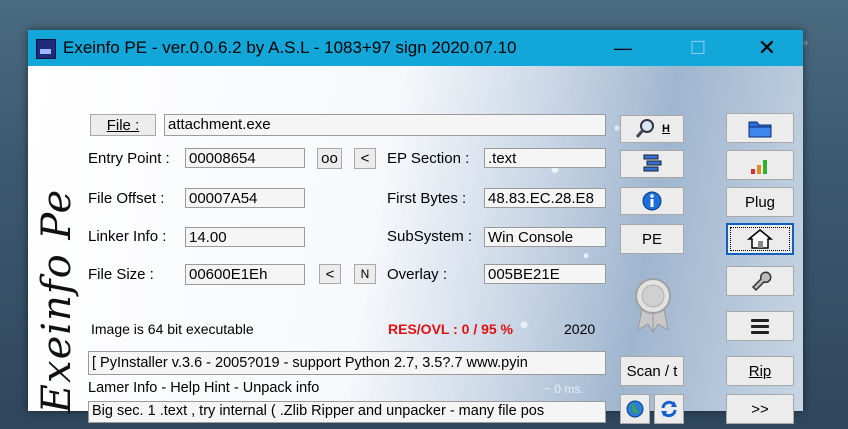 Image resolution: width=848 pixels, height=429 pixels. Describe the element at coordinates (365, 274) in the screenshot. I see `file-size-n-button: N` at that location.